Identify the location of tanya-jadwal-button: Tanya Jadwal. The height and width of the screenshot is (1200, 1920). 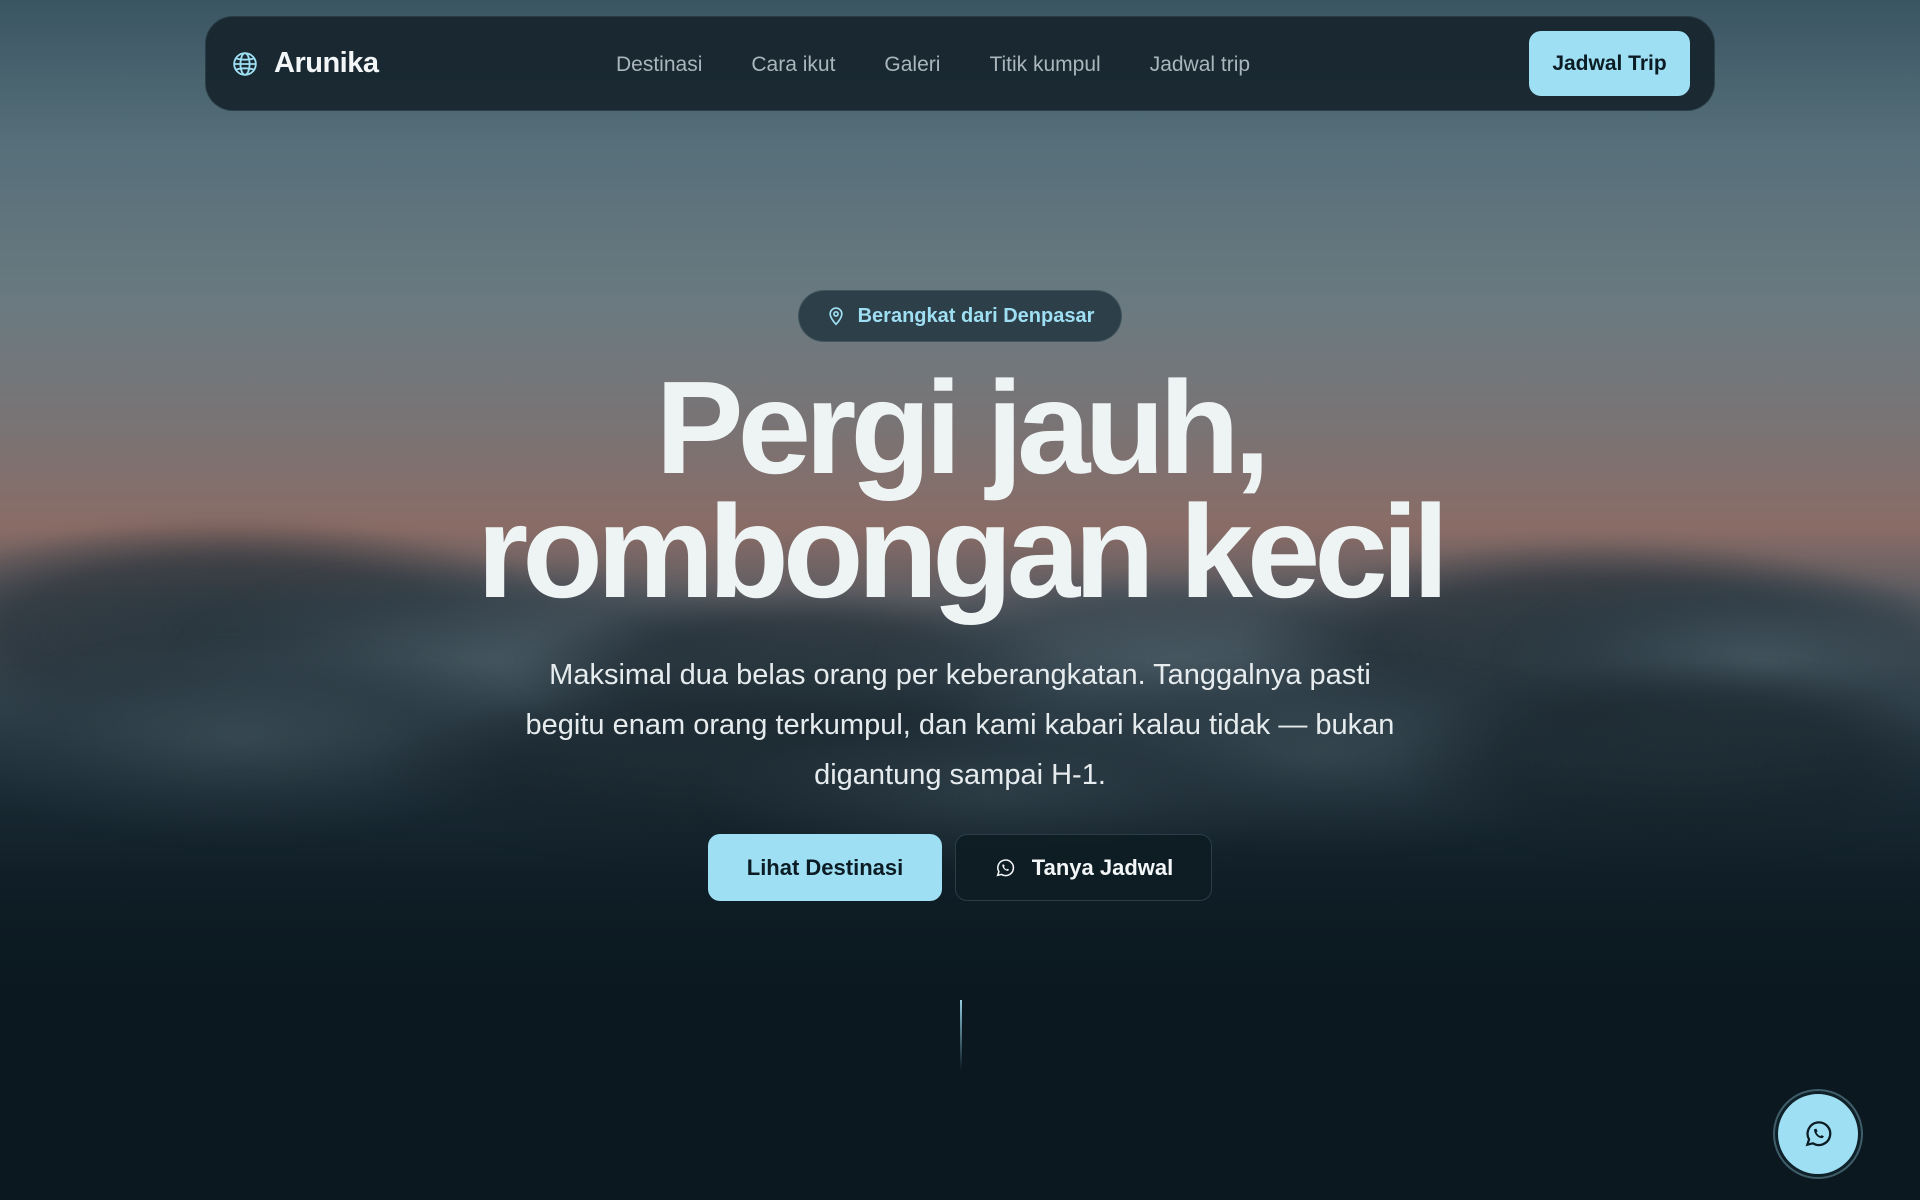
(1083, 867).